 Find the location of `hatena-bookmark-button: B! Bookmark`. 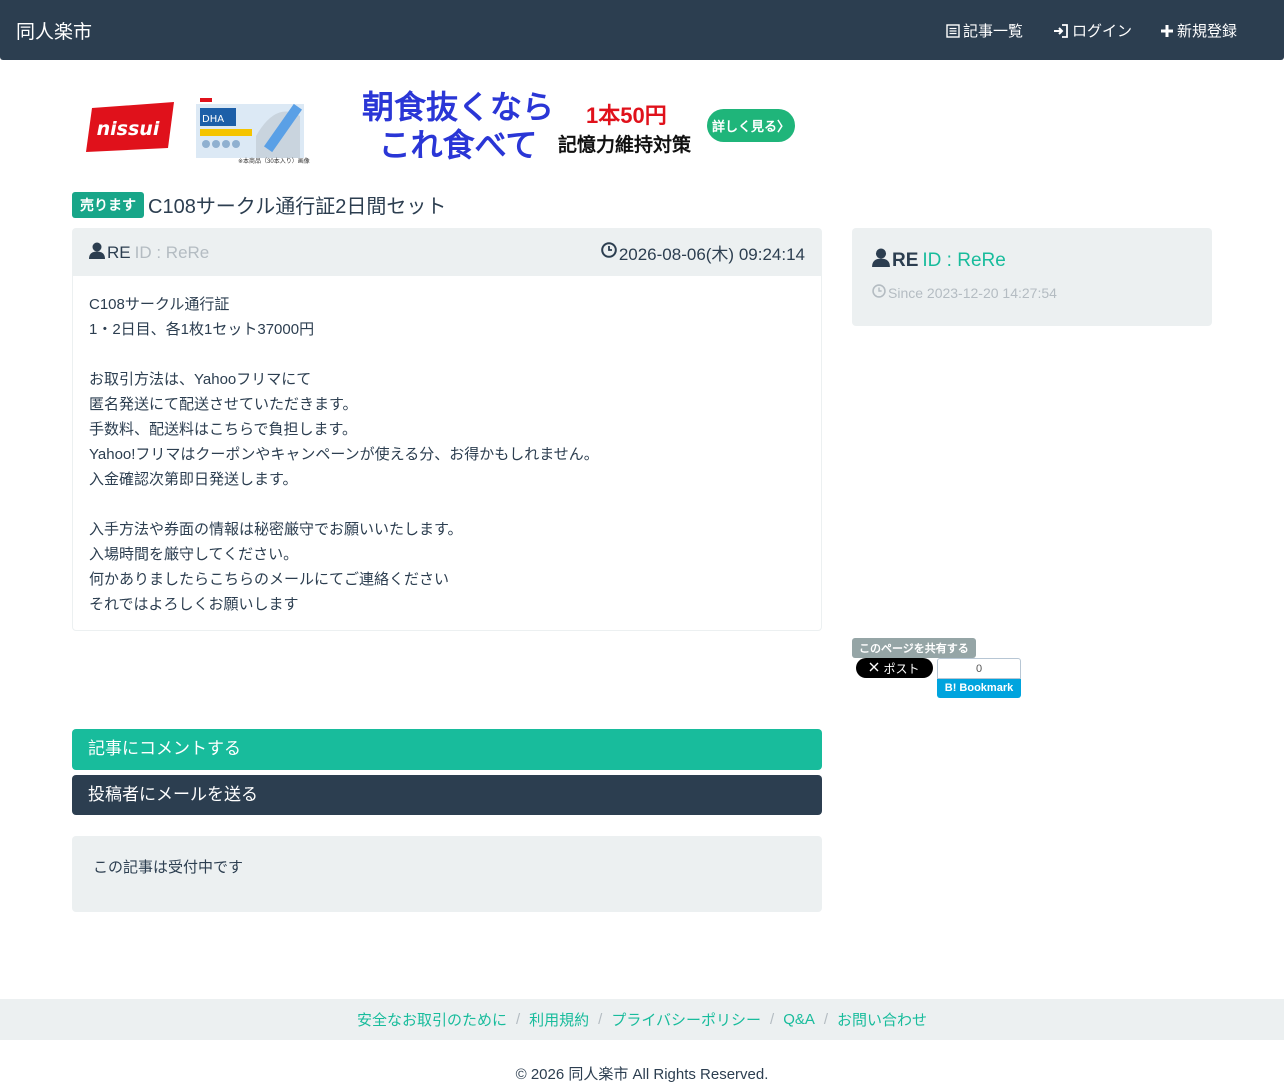

hatena-bookmark-button: B! Bookmark is located at coordinates (979, 688).